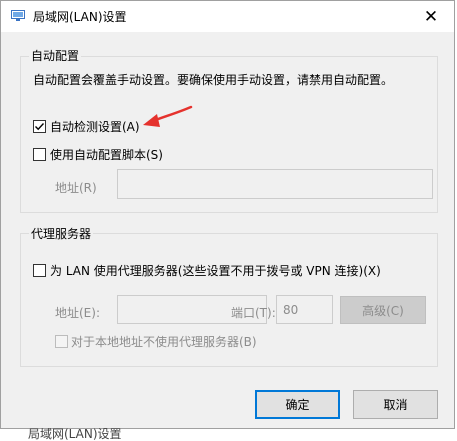 The image size is (457, 441). What do you see at coordinates (297, 404) in the screenshot?
I see `ok-button: 确定` at bounding box center [297, 404].